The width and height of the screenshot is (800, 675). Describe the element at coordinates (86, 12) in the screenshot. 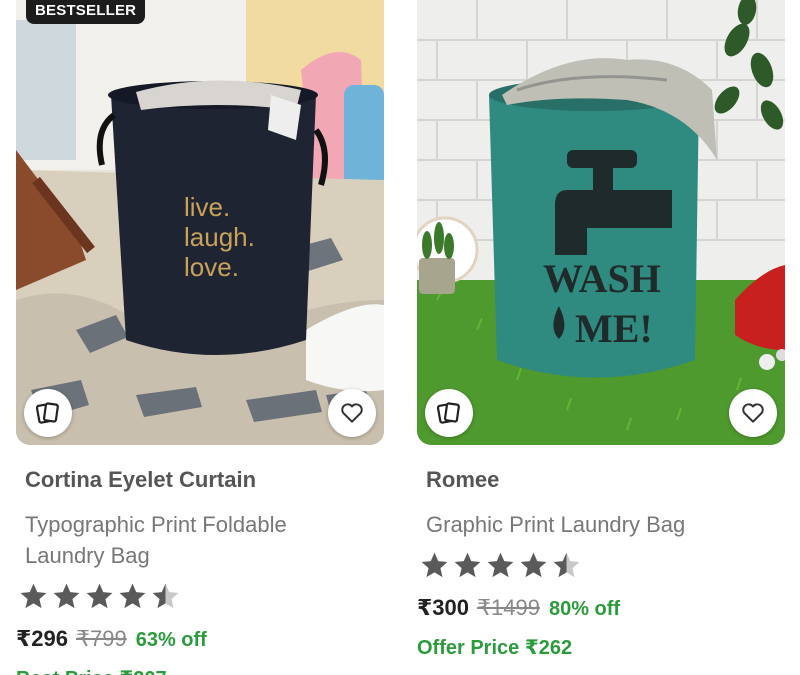

I see `bestseller-badge: BESTSELLER` at that location.